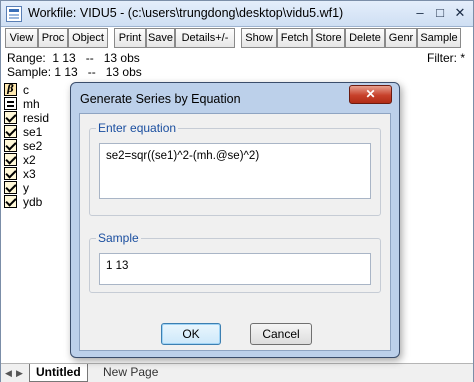 This screenshot has width=474, height=382. I want to click on workfile-icon, so click(14, 14).